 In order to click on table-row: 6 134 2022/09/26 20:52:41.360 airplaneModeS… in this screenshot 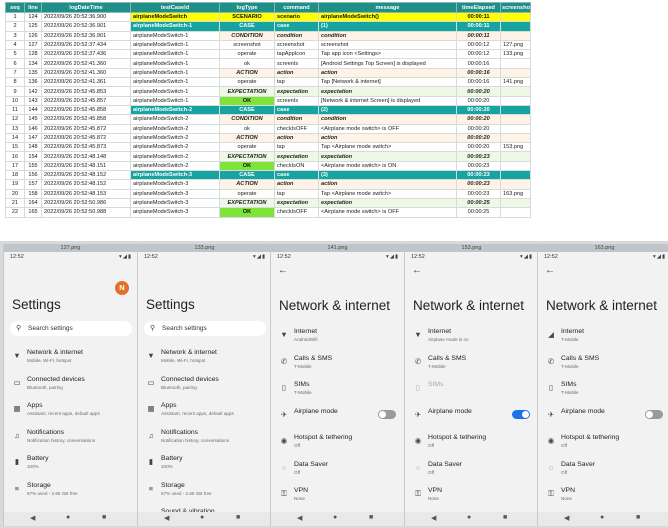, I will do `click(268, 63)`.